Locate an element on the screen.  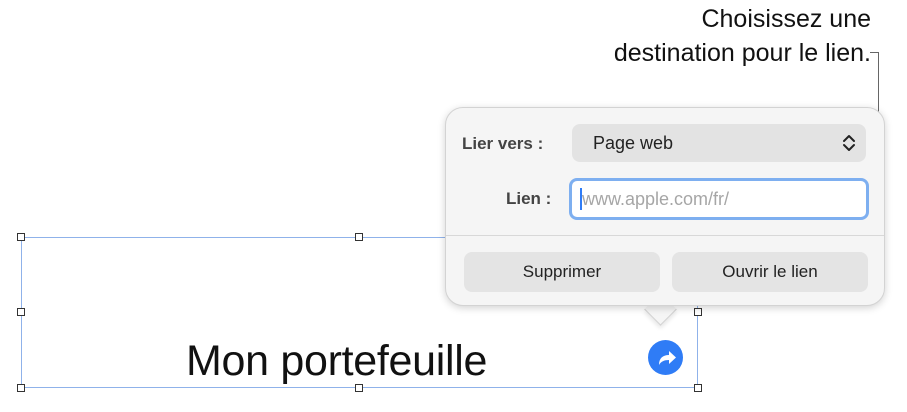
callout-line-2: destination pour le lien. is located at coordinates (742, 53).